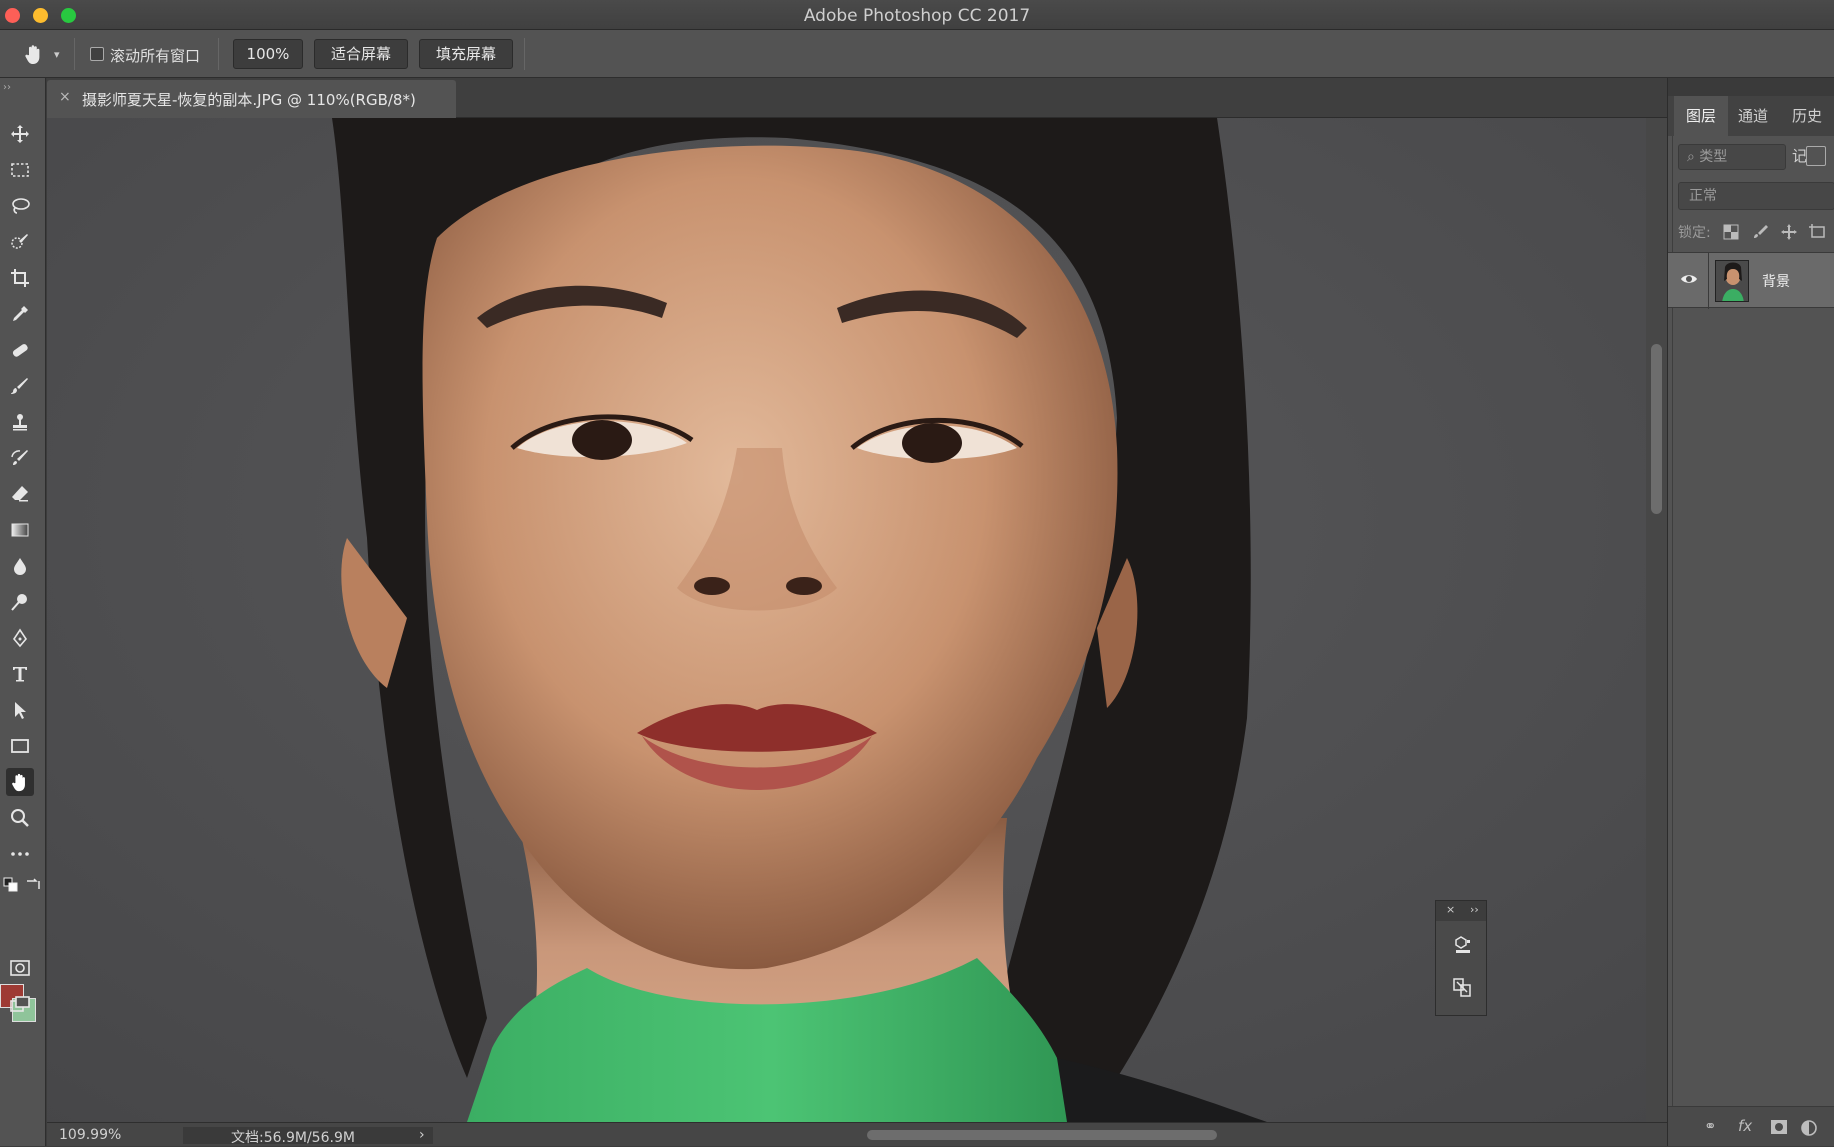  I want to click on quick-mask-button, so click(20, 968).